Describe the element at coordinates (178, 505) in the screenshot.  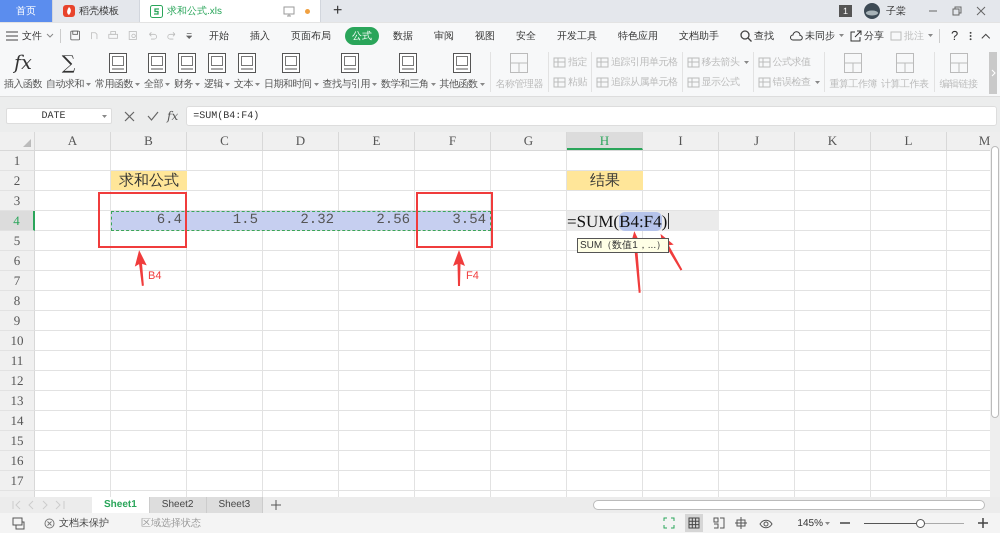
I see `sheet-tab: Sheet2` at that location.